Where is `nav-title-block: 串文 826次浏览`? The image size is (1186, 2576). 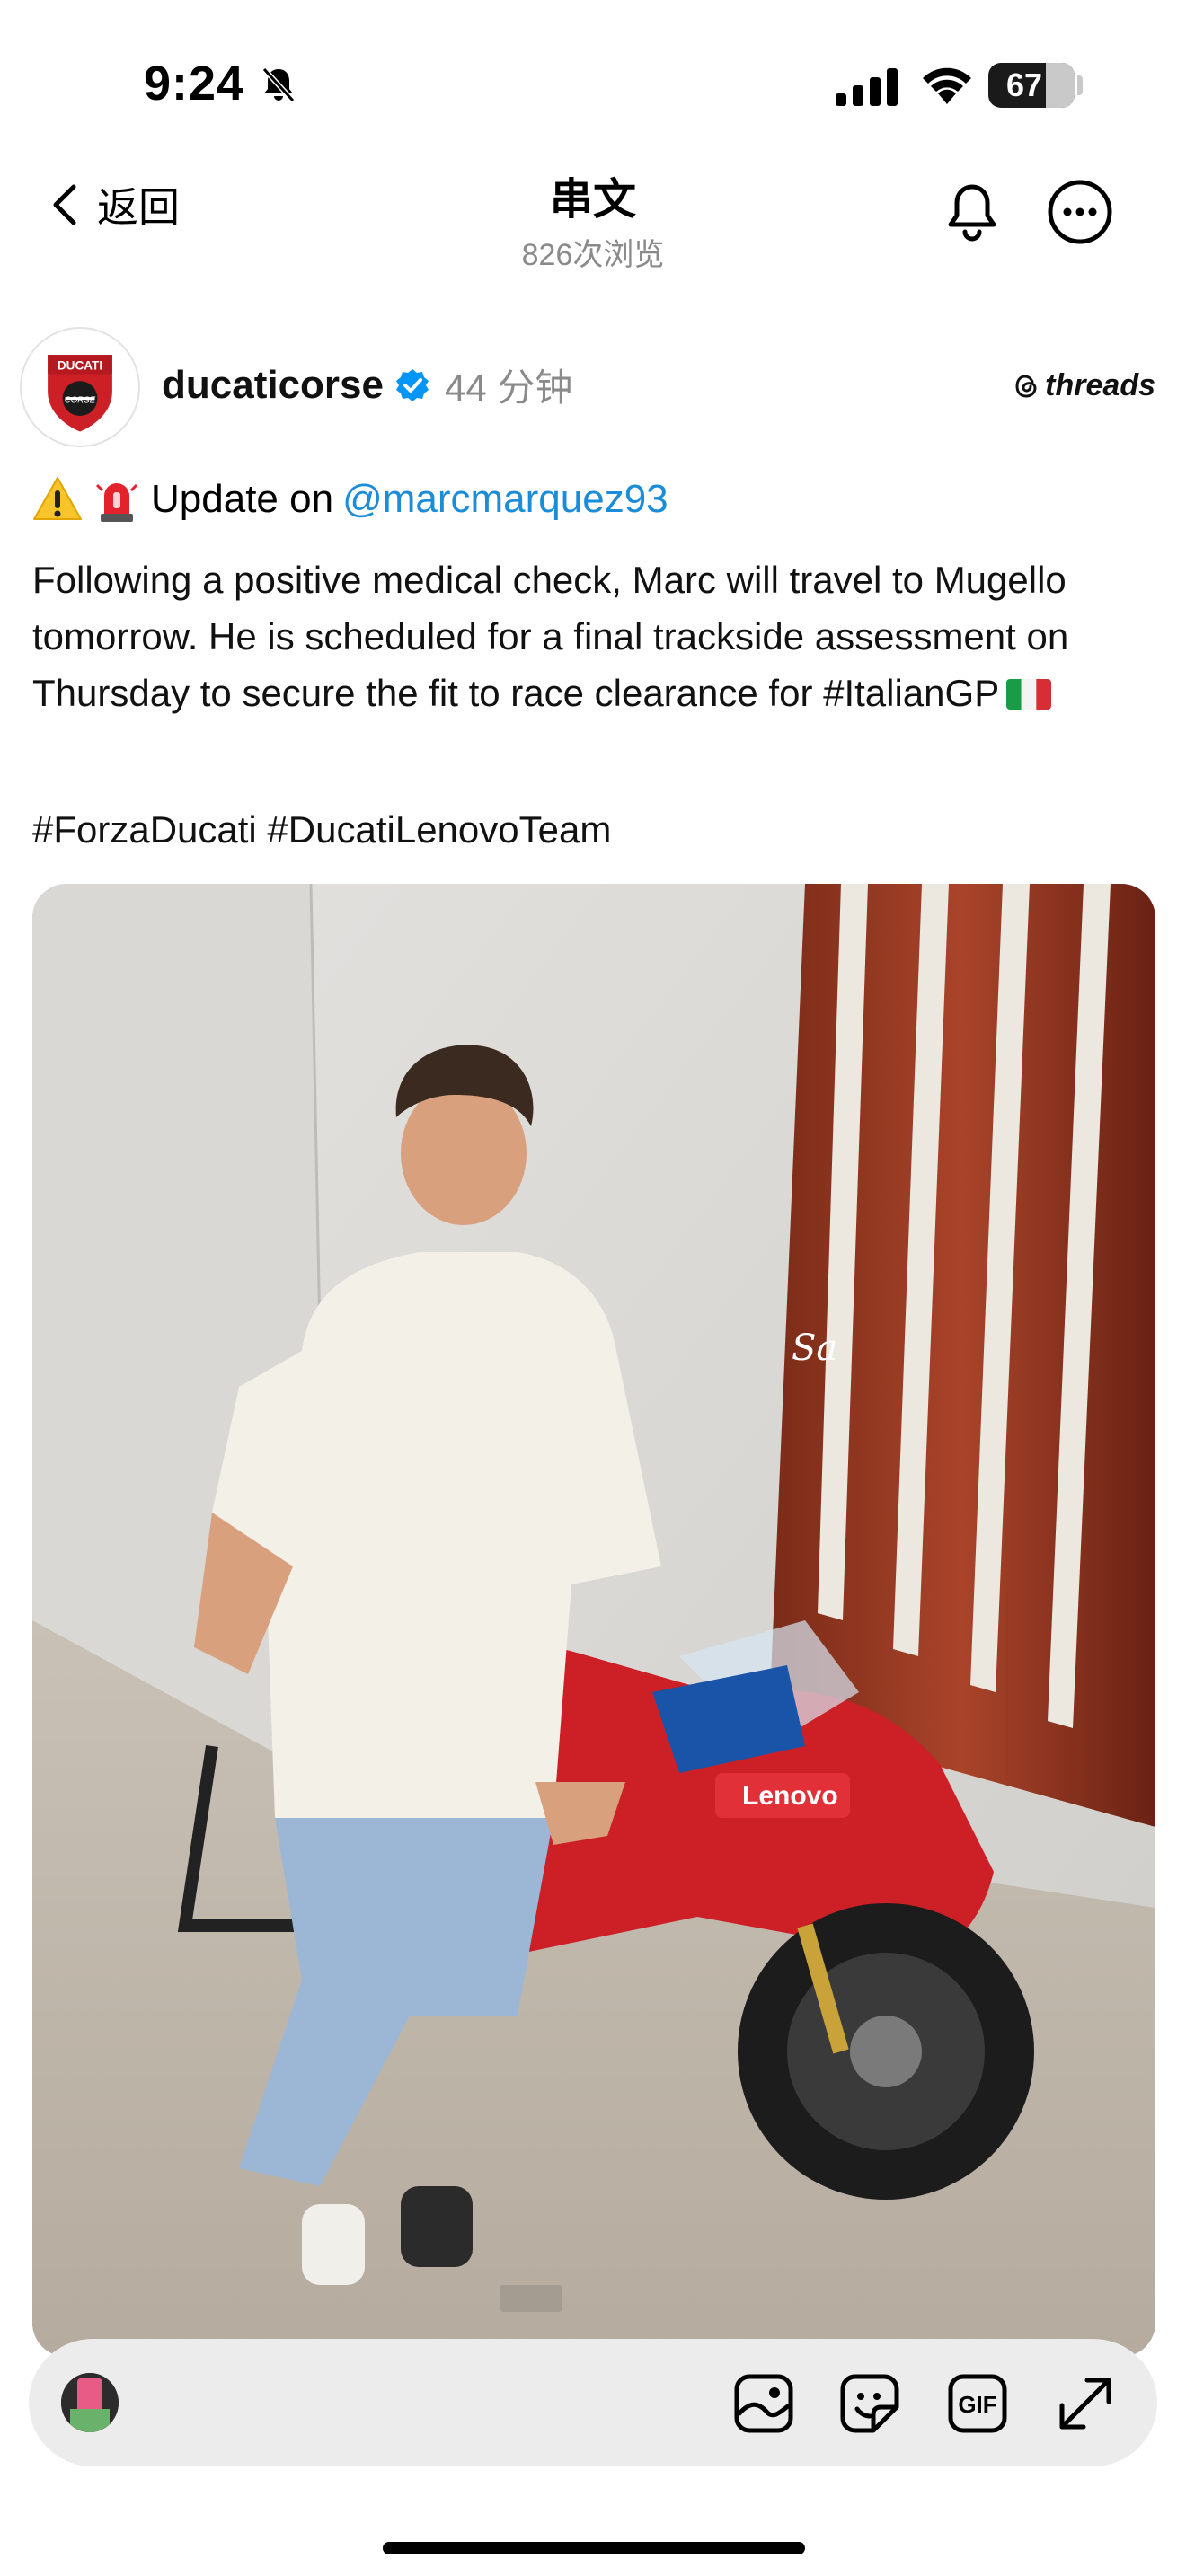 nav-title-block: 串文 826次浏览 is located at coordinates (593, 218).